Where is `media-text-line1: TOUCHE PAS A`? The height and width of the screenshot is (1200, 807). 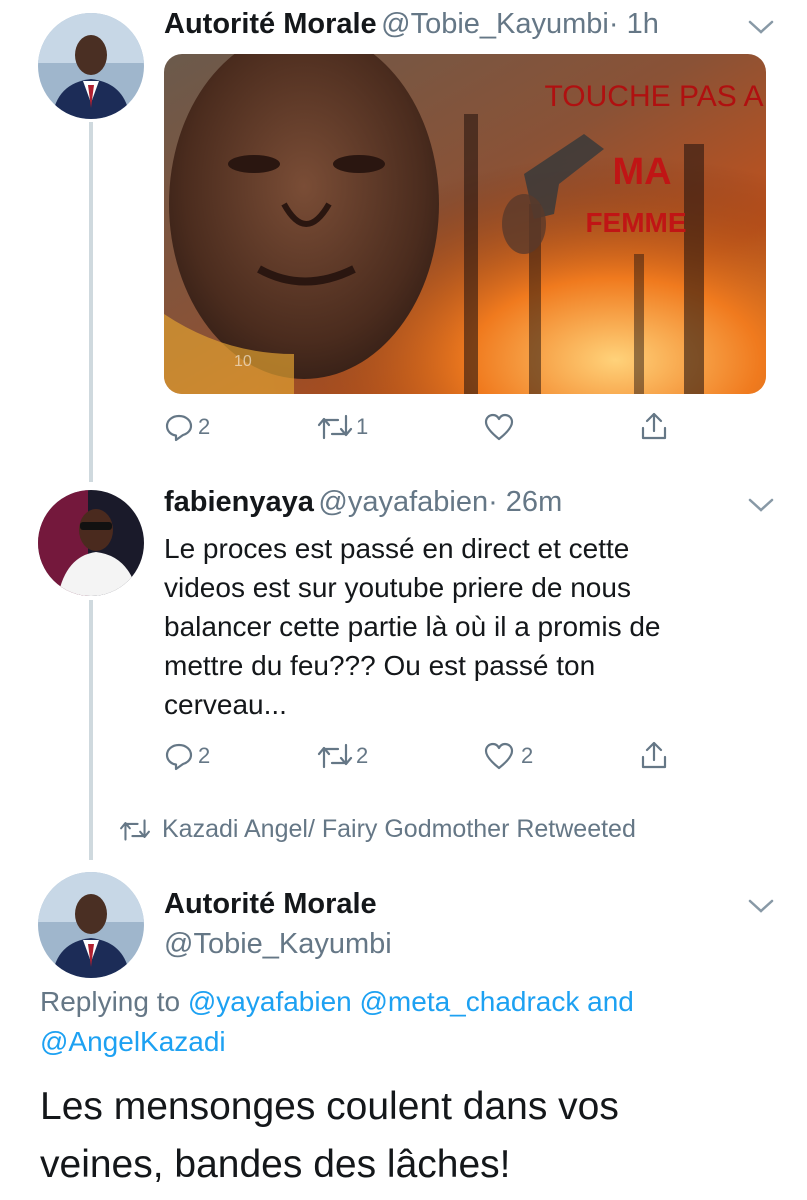
media-text-line1: TOUCHE PAS A is located at coordinates (654, 96).